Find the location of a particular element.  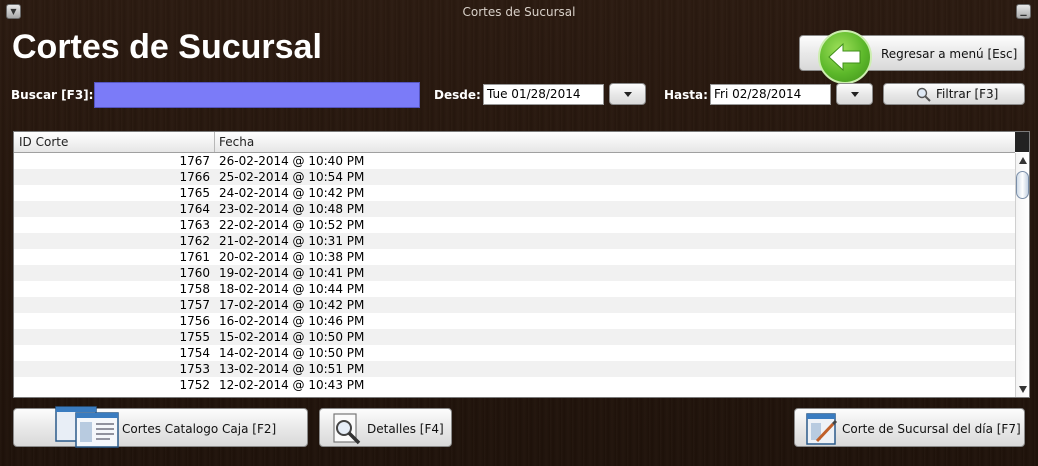

table-header: ID Corte Fecha is located at coordinates (514, 142).